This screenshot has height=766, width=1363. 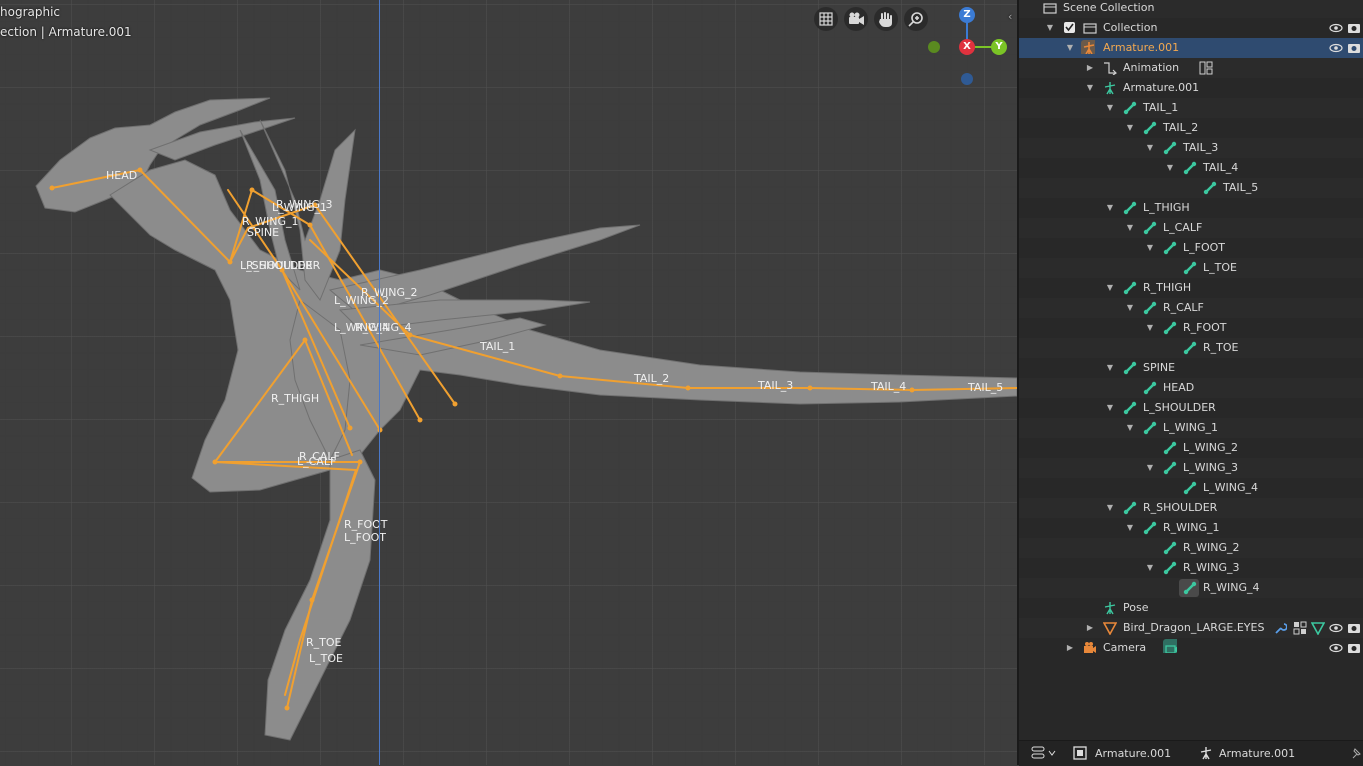 I want to click on outliner-row-scene-collection: Scene Collection, so click(x=1191, y=9).